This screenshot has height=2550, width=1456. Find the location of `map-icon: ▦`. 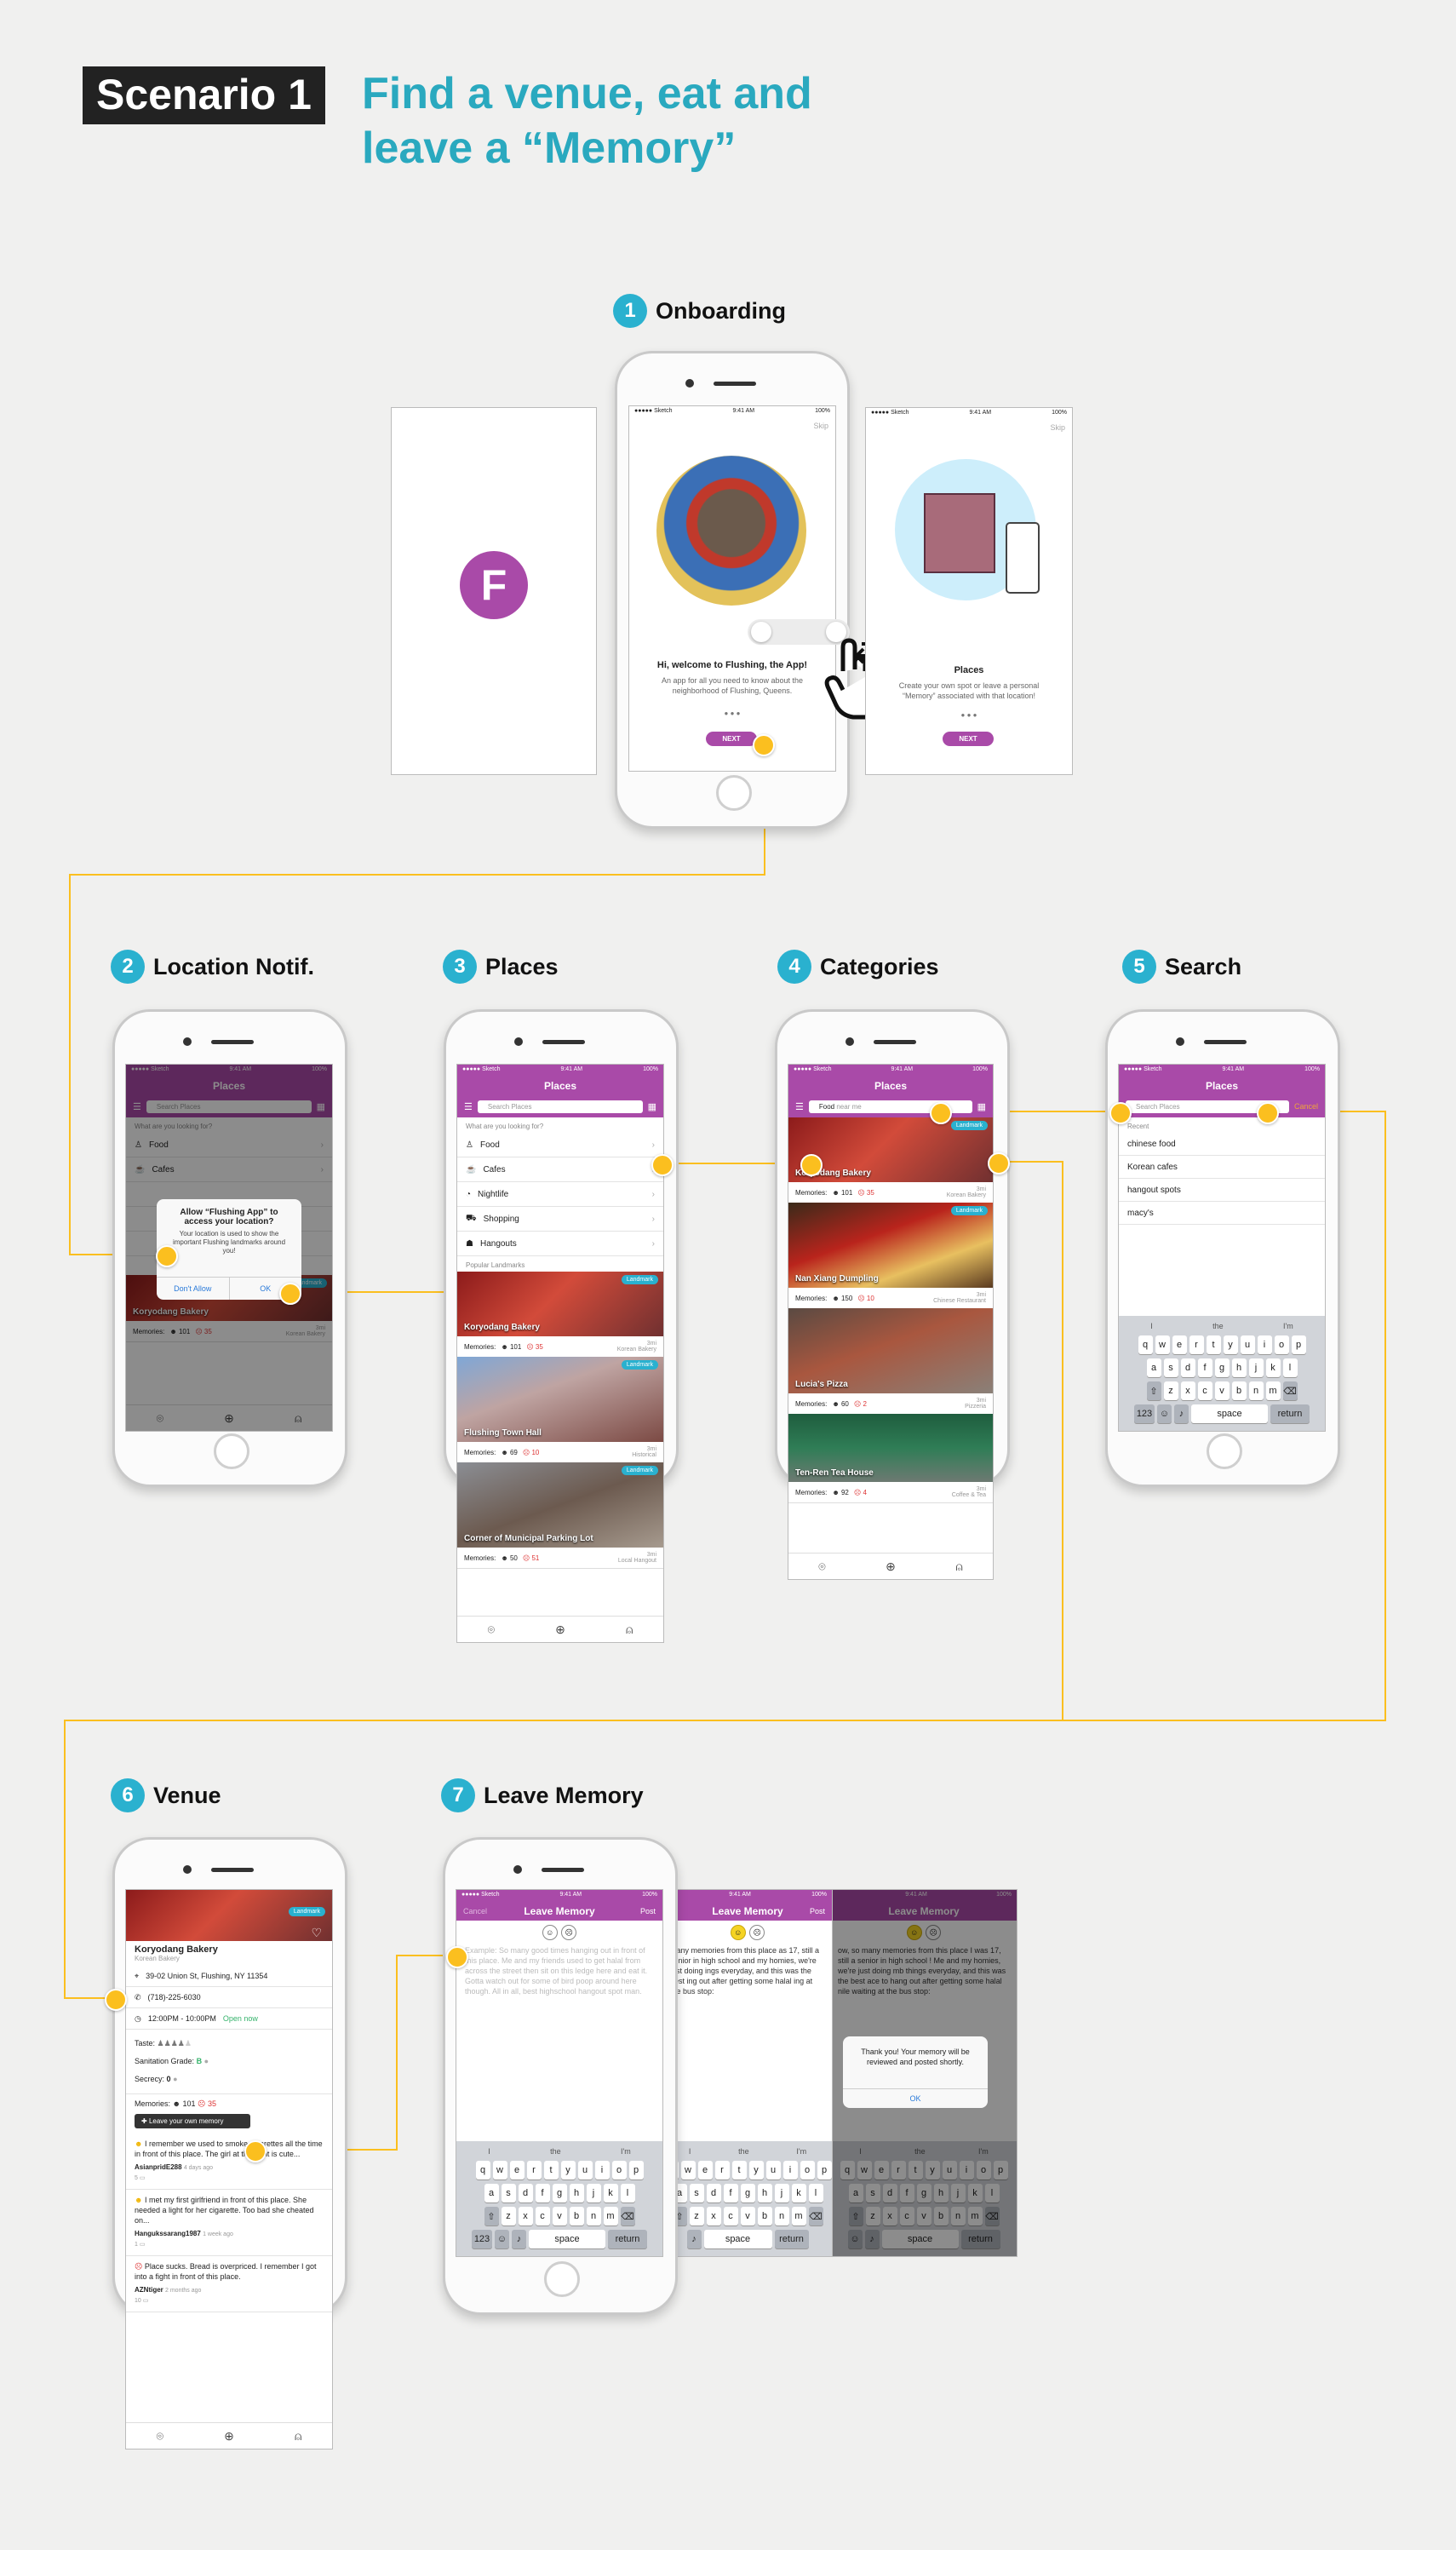

map-icon: ▦ is located at coordinates (981, 1106).